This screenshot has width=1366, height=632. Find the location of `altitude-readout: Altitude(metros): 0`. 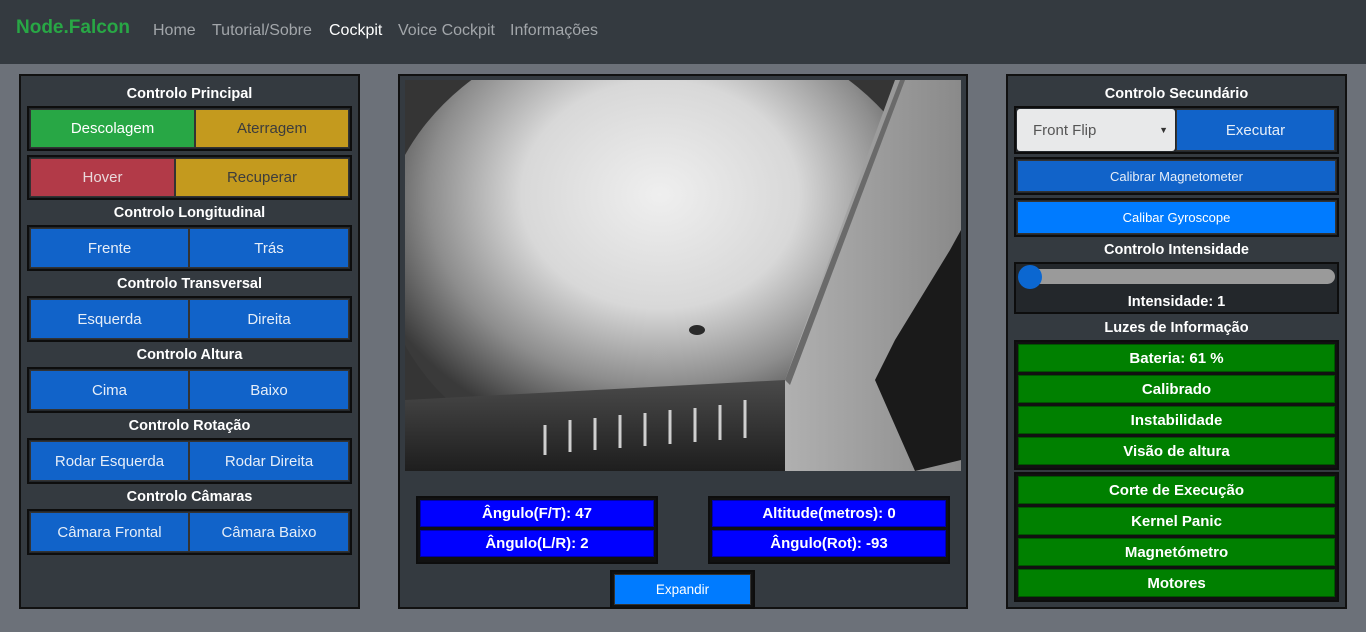

altitude-readout: Altitude(metros): 0 is located at coordinates (829, 513).